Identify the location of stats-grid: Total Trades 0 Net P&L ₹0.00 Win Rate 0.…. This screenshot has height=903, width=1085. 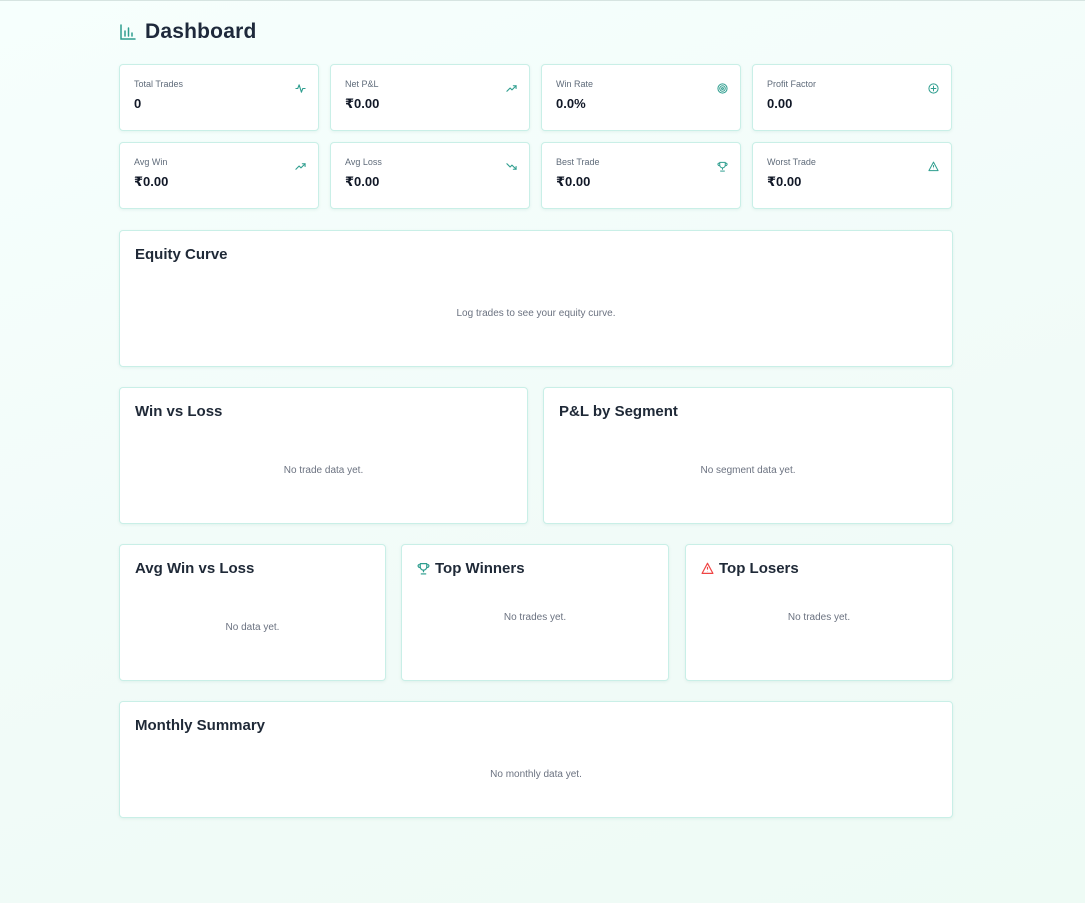
(536, 136).